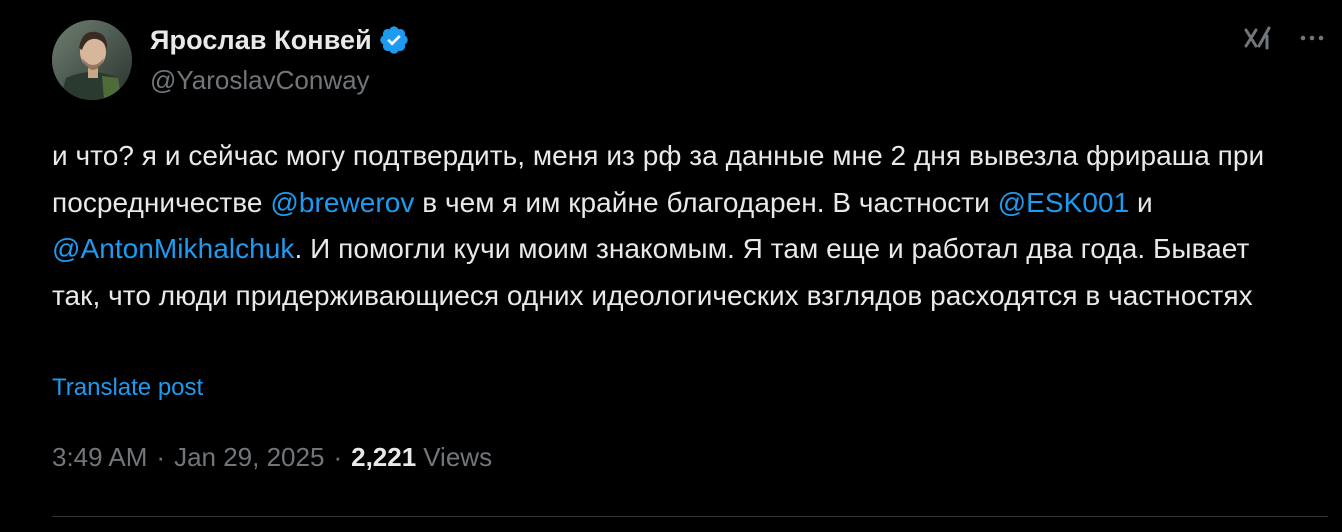  Describe the element at coordinates (1258, 38) in the screenshot. I see `grok-icon` at that location.